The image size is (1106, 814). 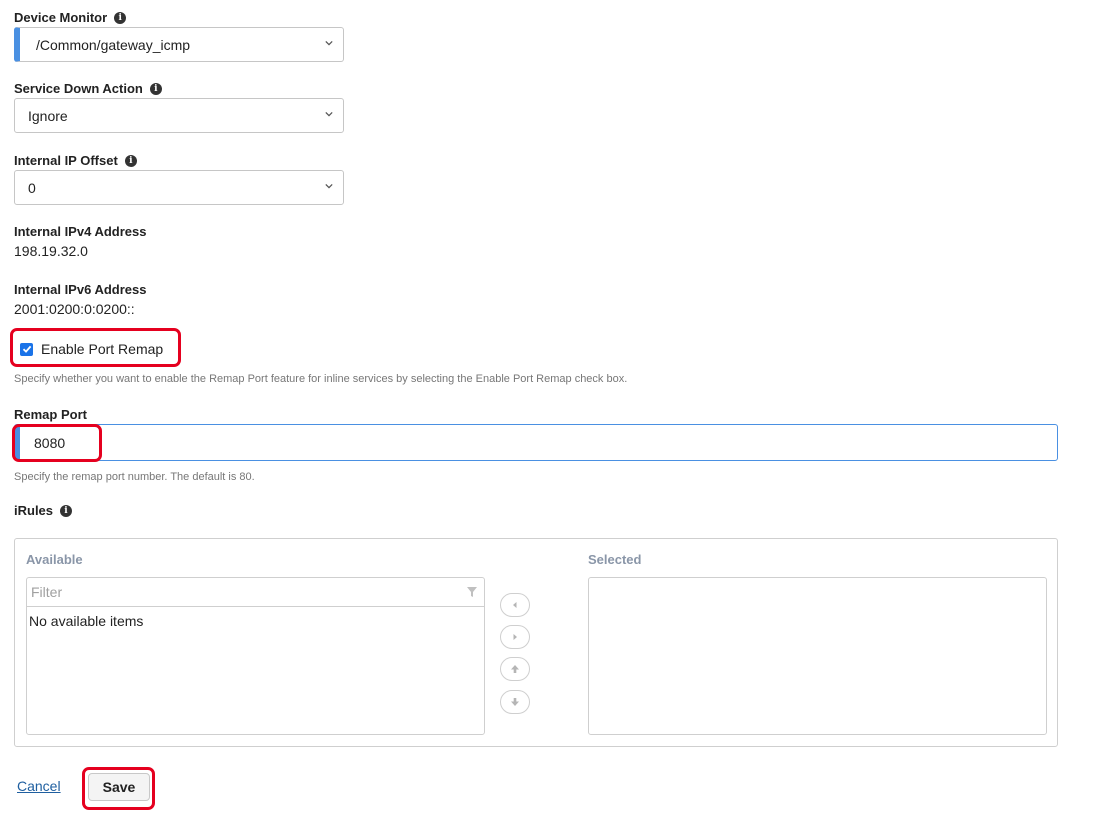 I want to click on move-up-button, so click(x=515, y=669).